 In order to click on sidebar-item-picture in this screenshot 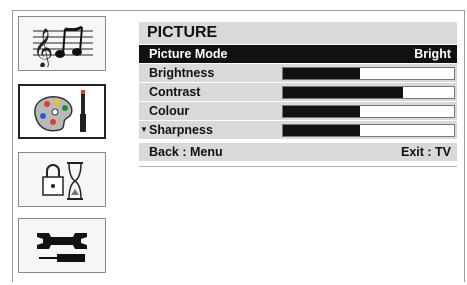, I will do `click(62, 111)`.